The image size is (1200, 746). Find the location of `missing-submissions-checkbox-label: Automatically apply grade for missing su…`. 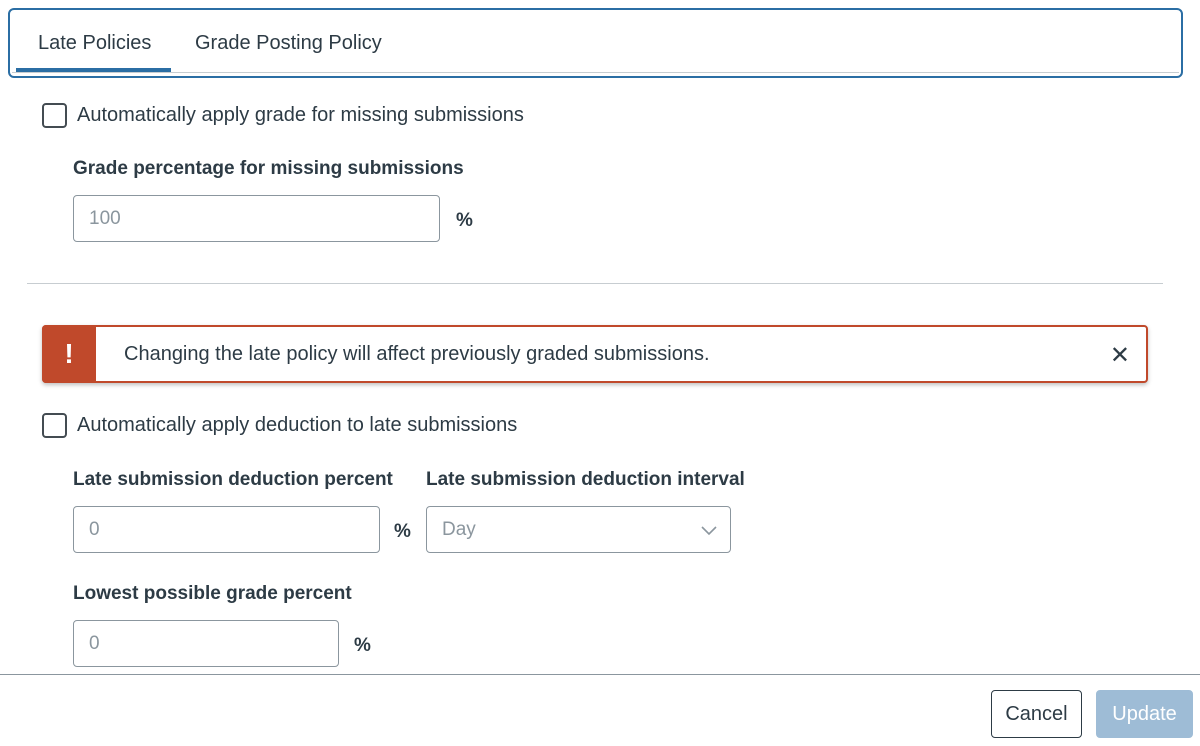

missing-submissions-checkbox-label: Automatically apply grade for missing su… is located at coordinates (300, 114).